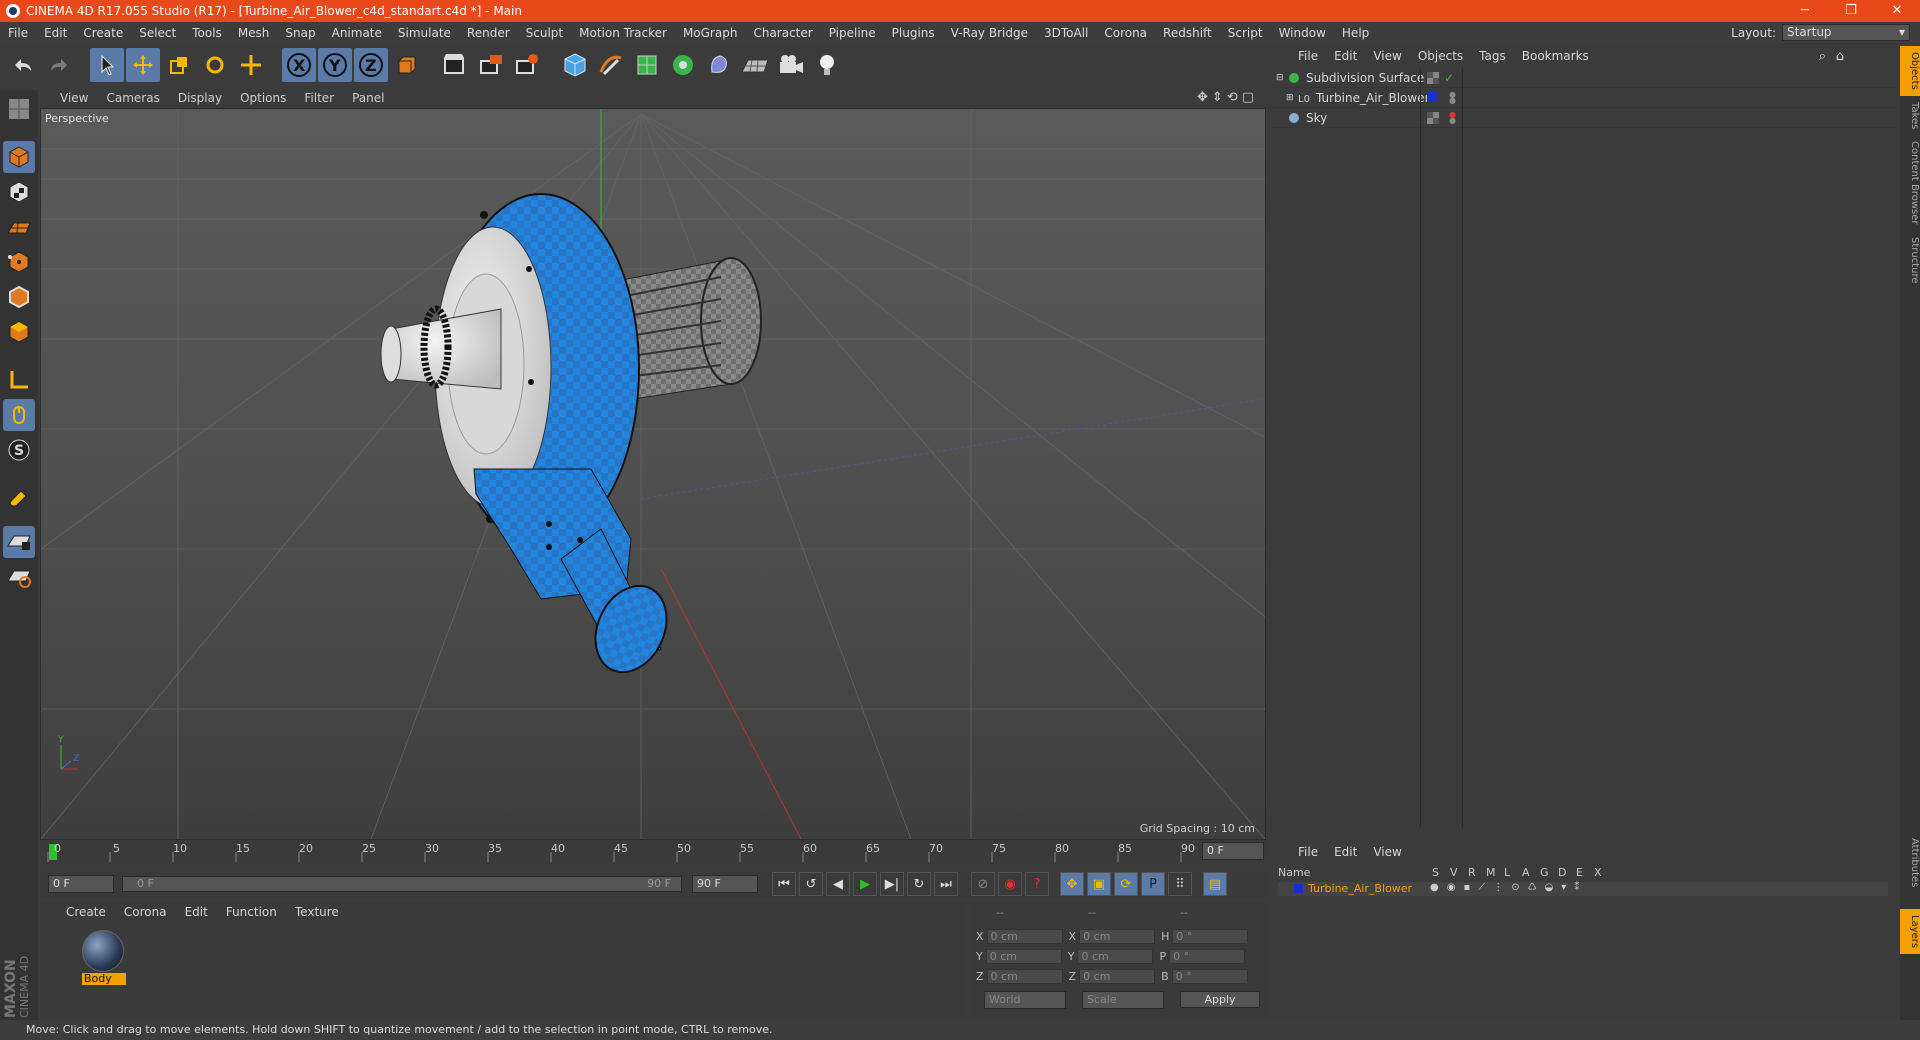 Image resolution: width=1920 pixels, height=1040 pixels. I want to click on record-keyframe-icon: ⊘, so click(983, 884).